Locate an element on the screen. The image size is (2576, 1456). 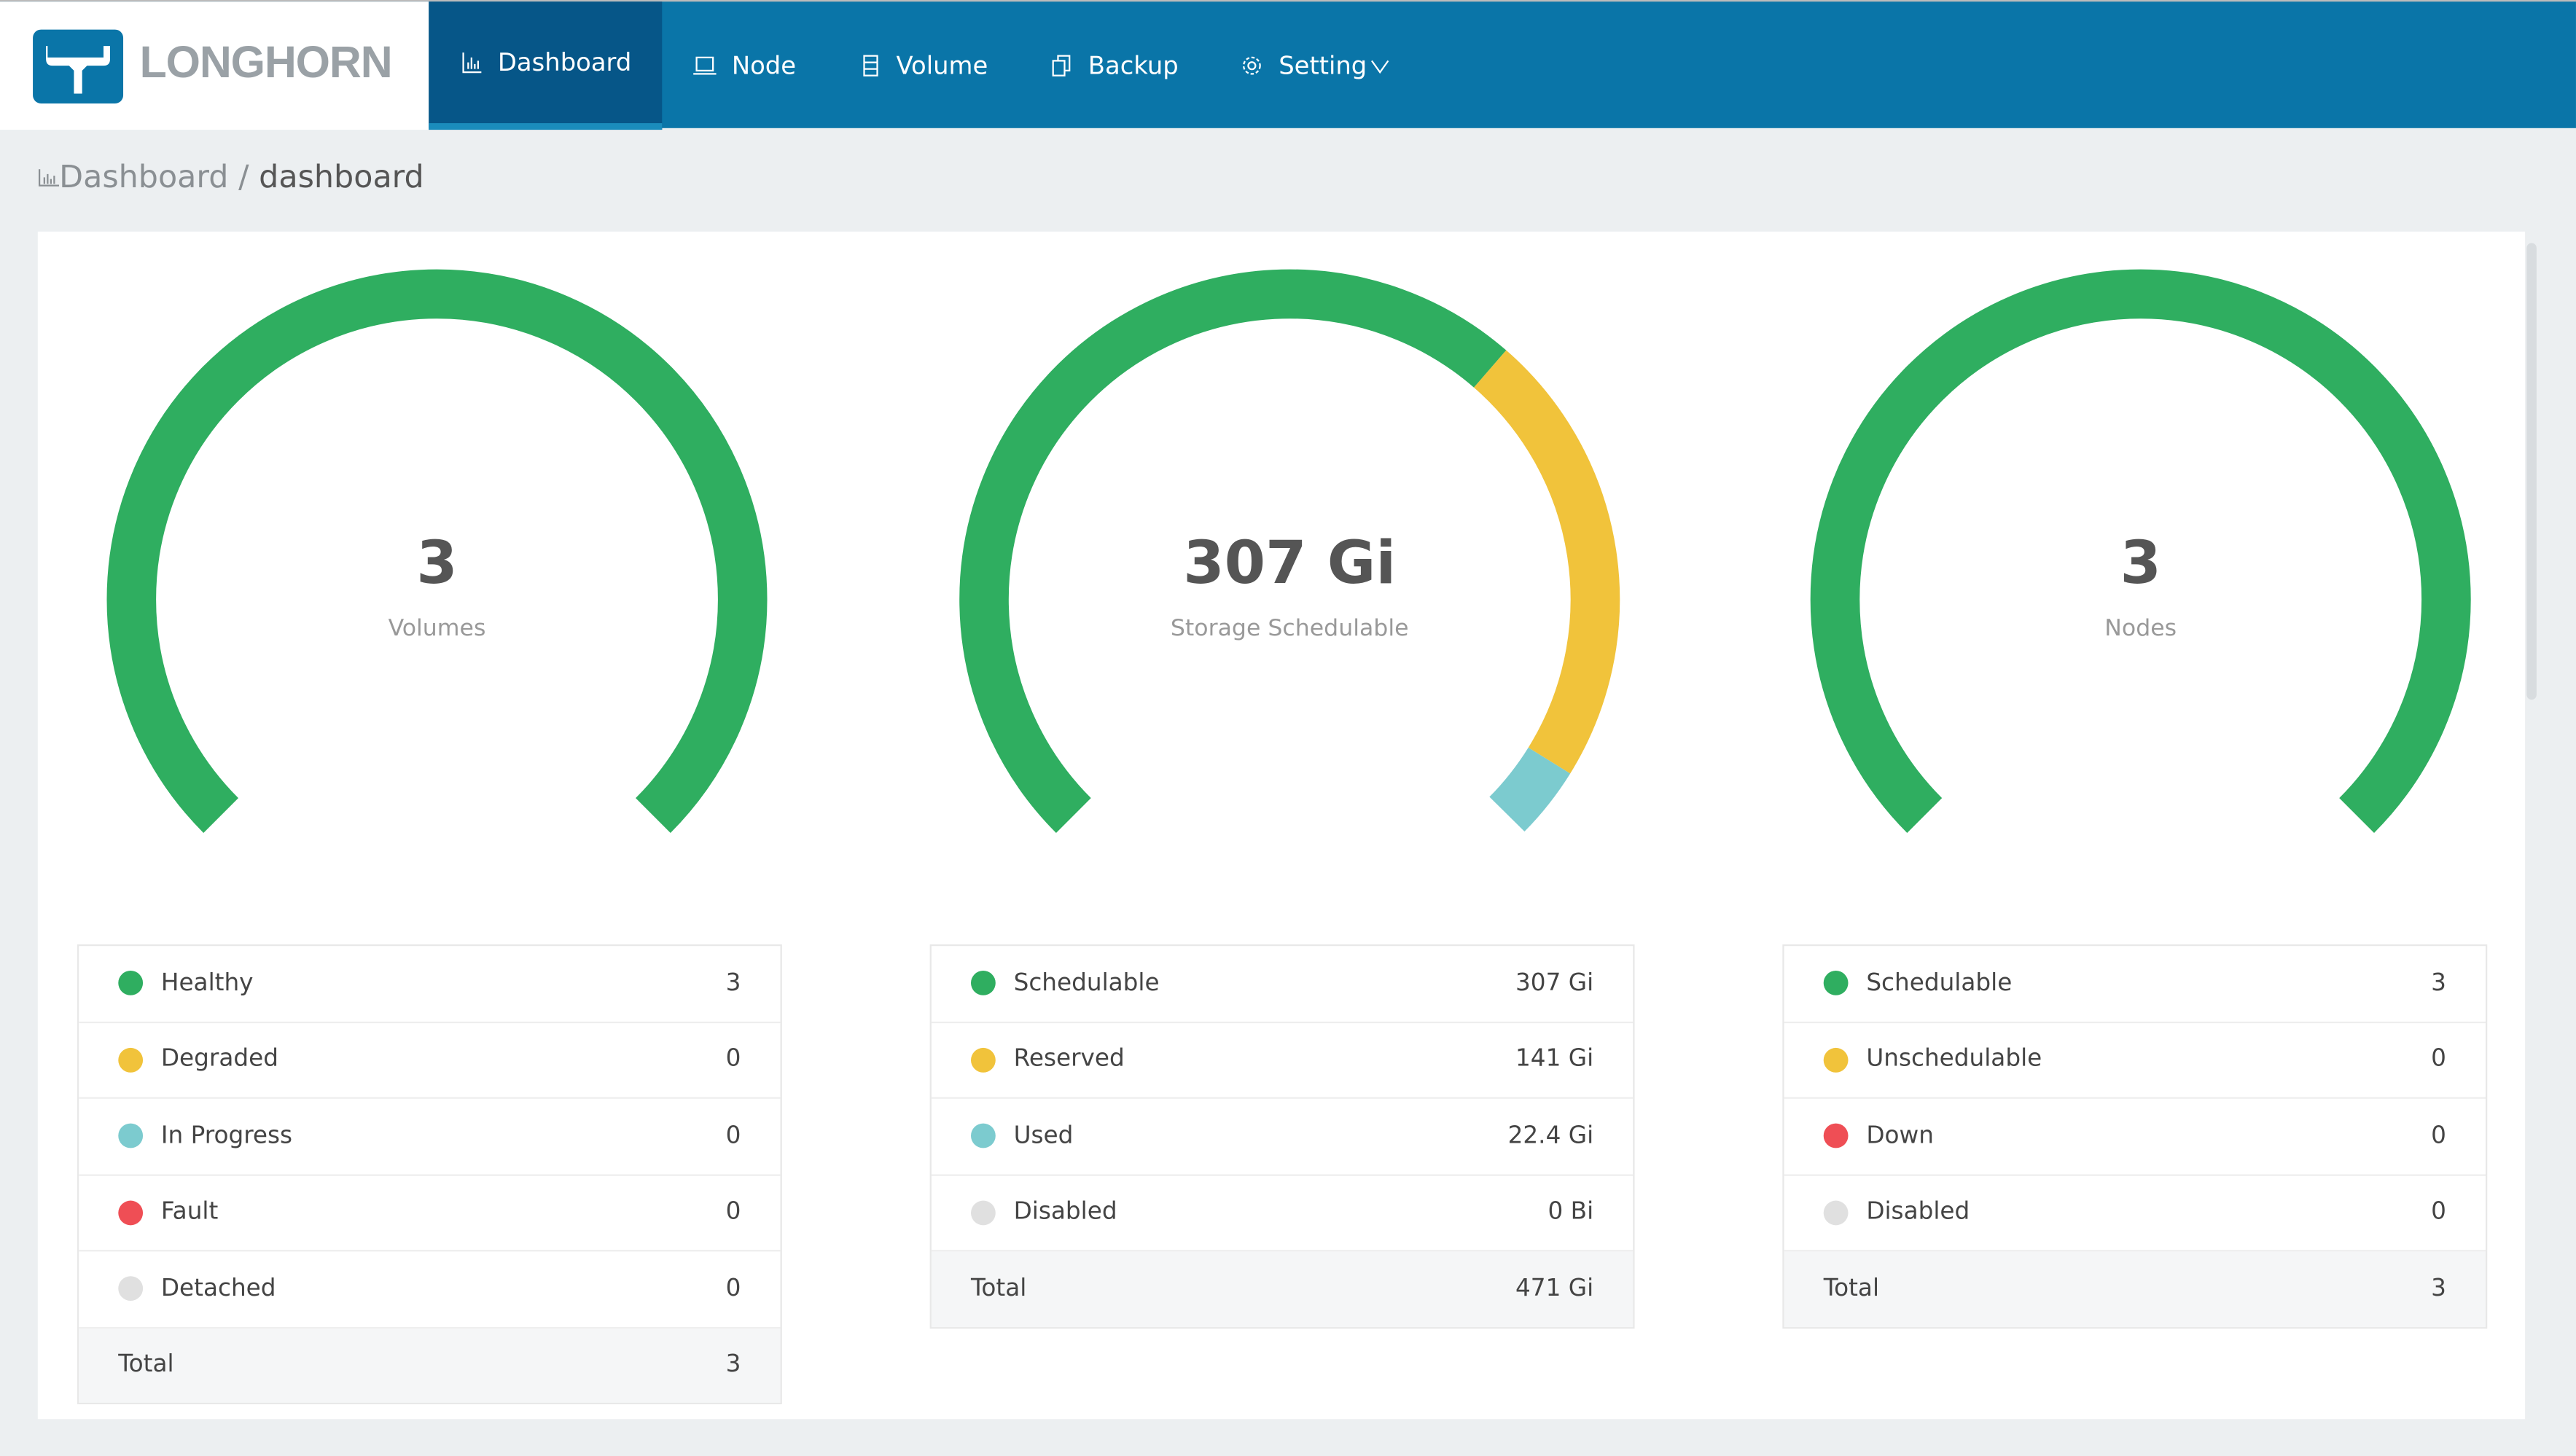
nav-volume: Volume is located at coordinates (923, 65).